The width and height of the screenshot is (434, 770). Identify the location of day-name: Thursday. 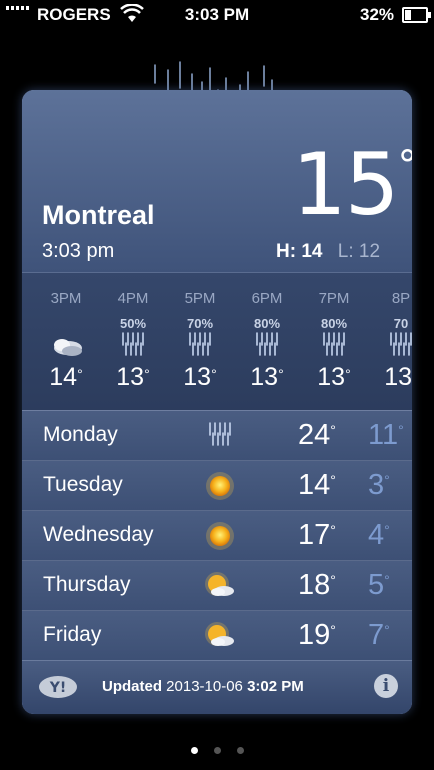
(87, 584).